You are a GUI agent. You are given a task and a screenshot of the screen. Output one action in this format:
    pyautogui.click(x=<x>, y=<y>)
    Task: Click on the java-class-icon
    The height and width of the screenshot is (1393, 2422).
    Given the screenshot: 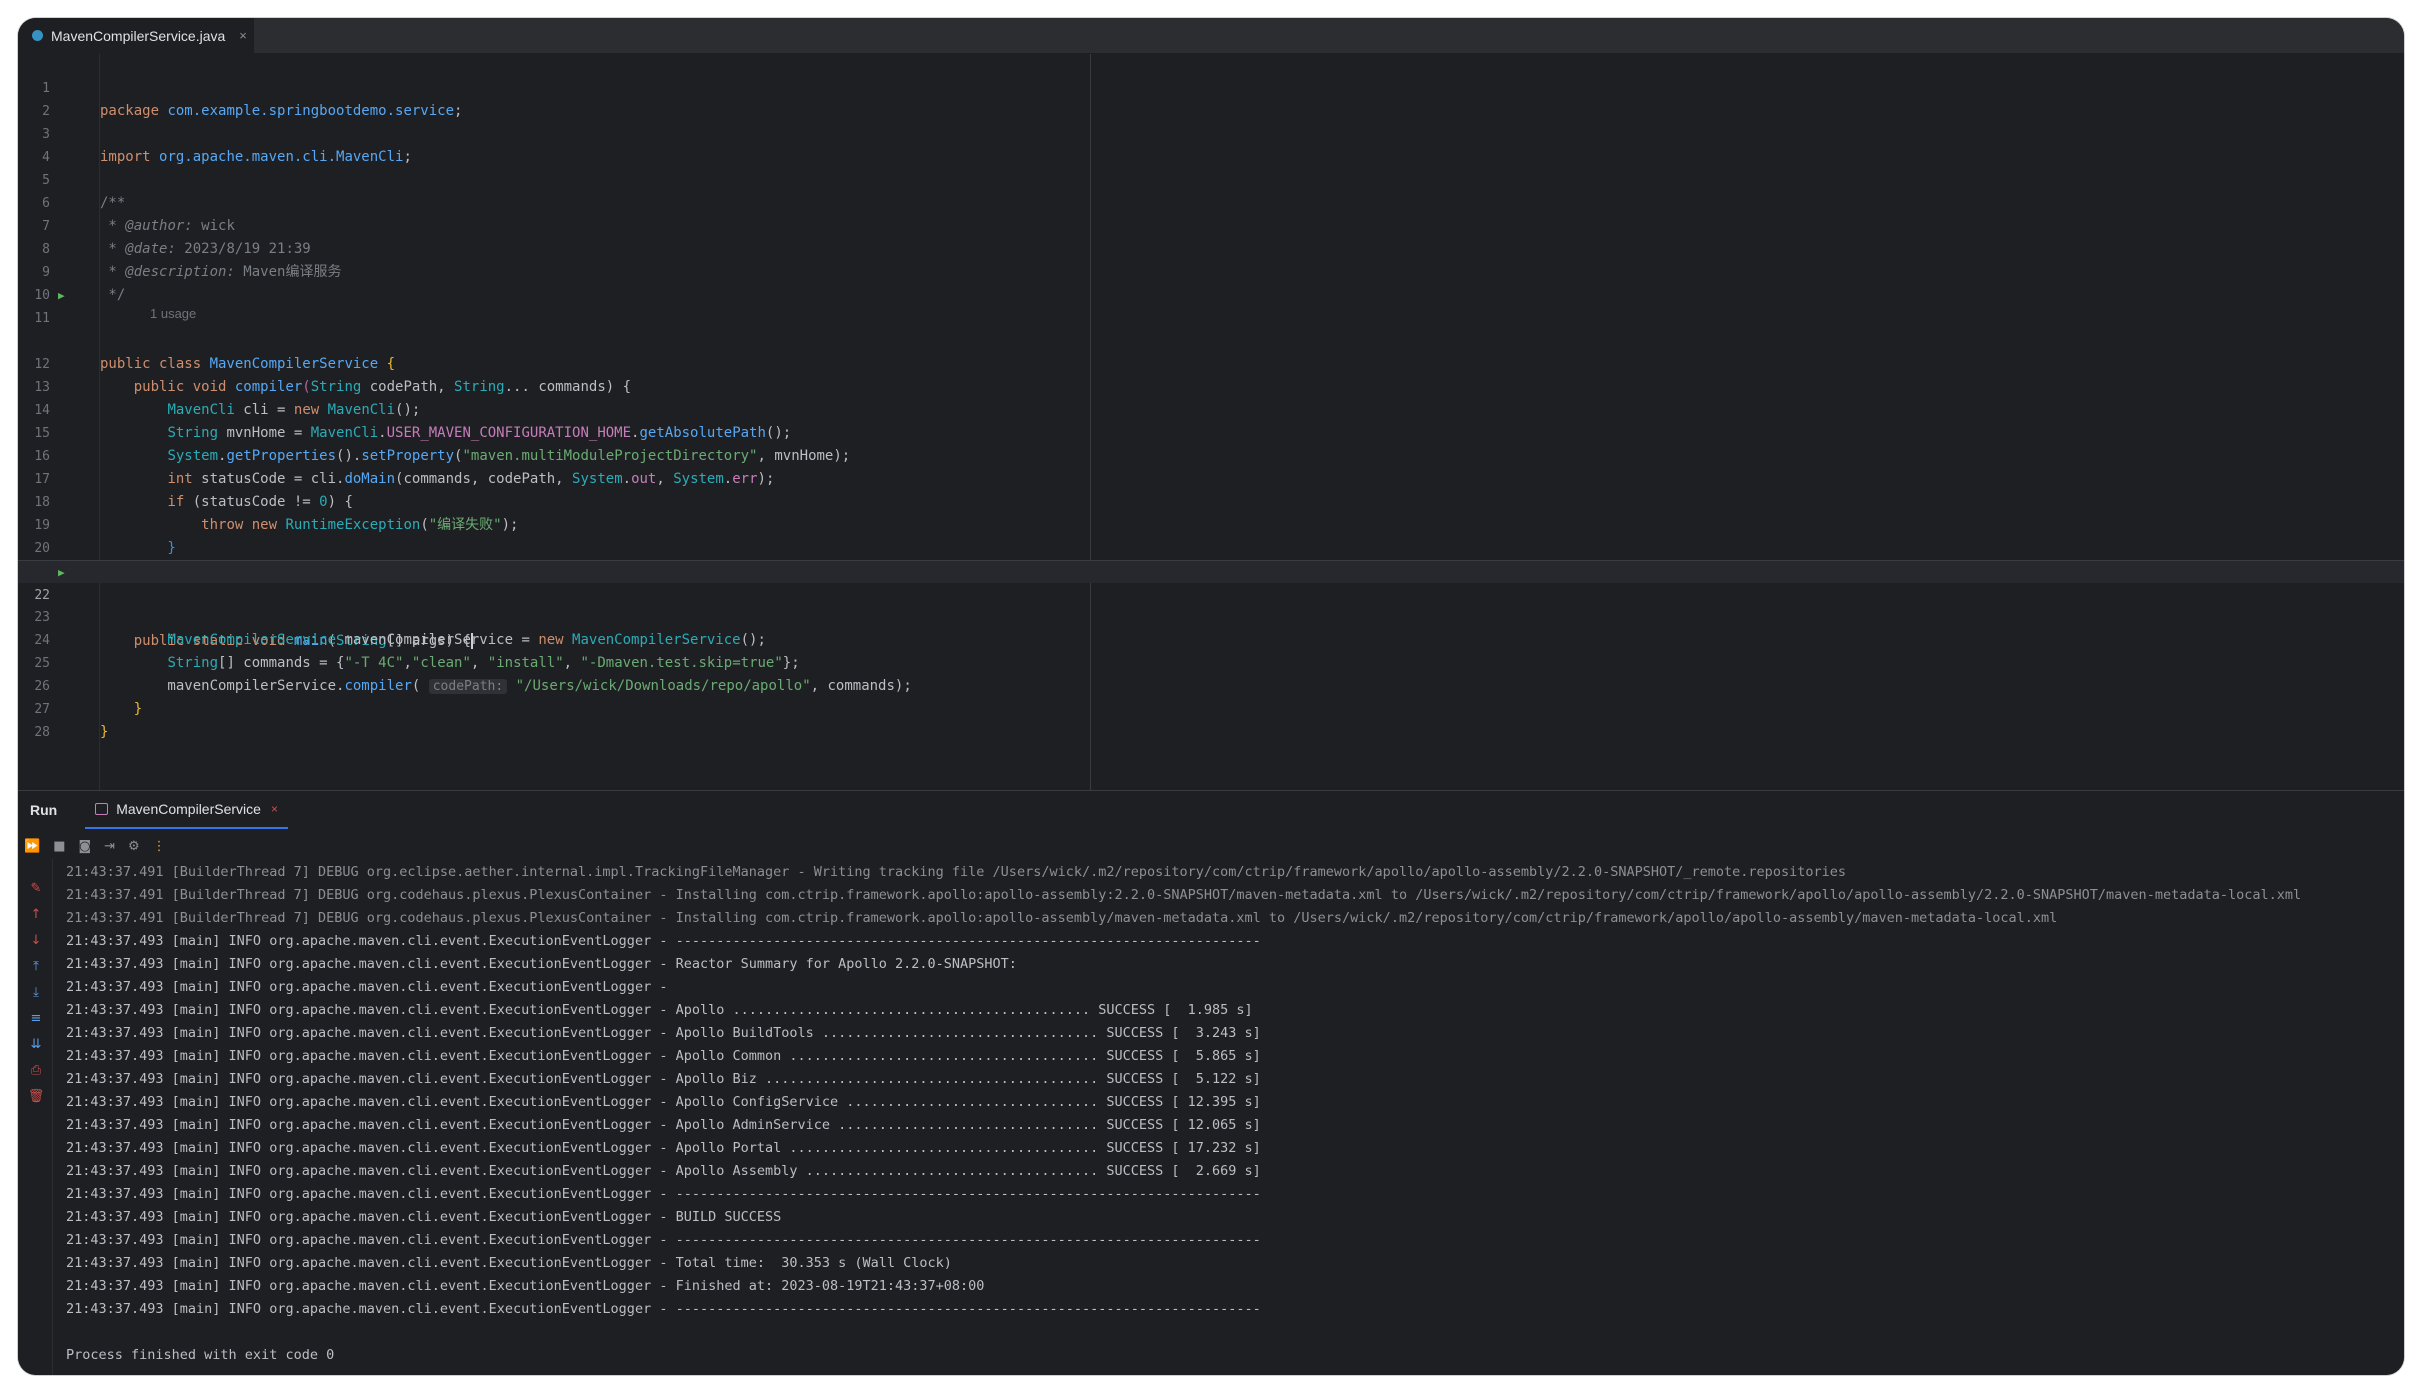 What is the action you would take?
    pyautogui.click(x=37, y=35)
    